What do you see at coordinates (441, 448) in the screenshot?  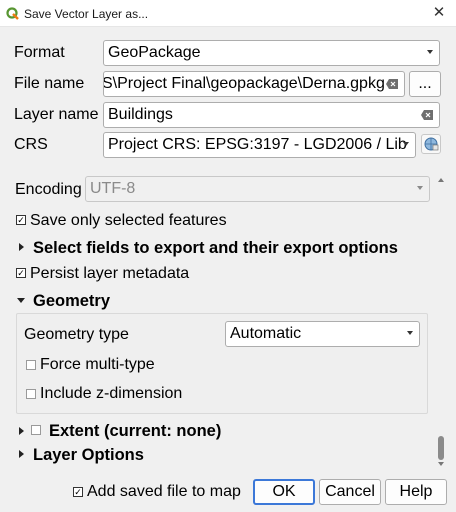 I see `scroll-thumb` at bounding box center [441, 448].